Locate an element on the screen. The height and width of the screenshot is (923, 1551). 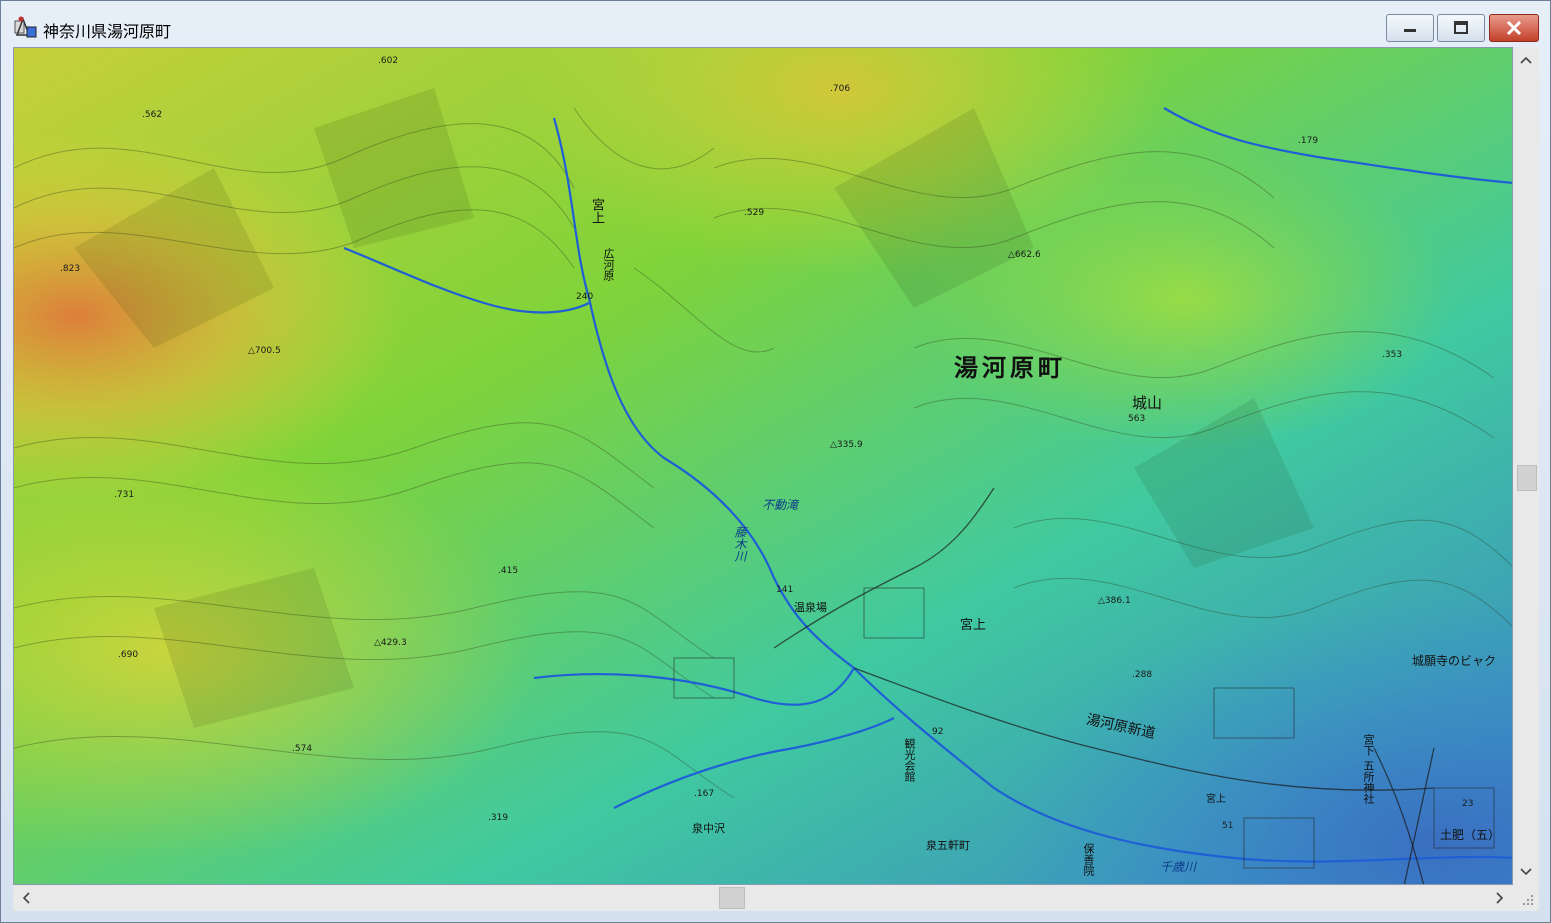
title-bar: 神奈川県湯河原町 is located at coordinates (775, 23).